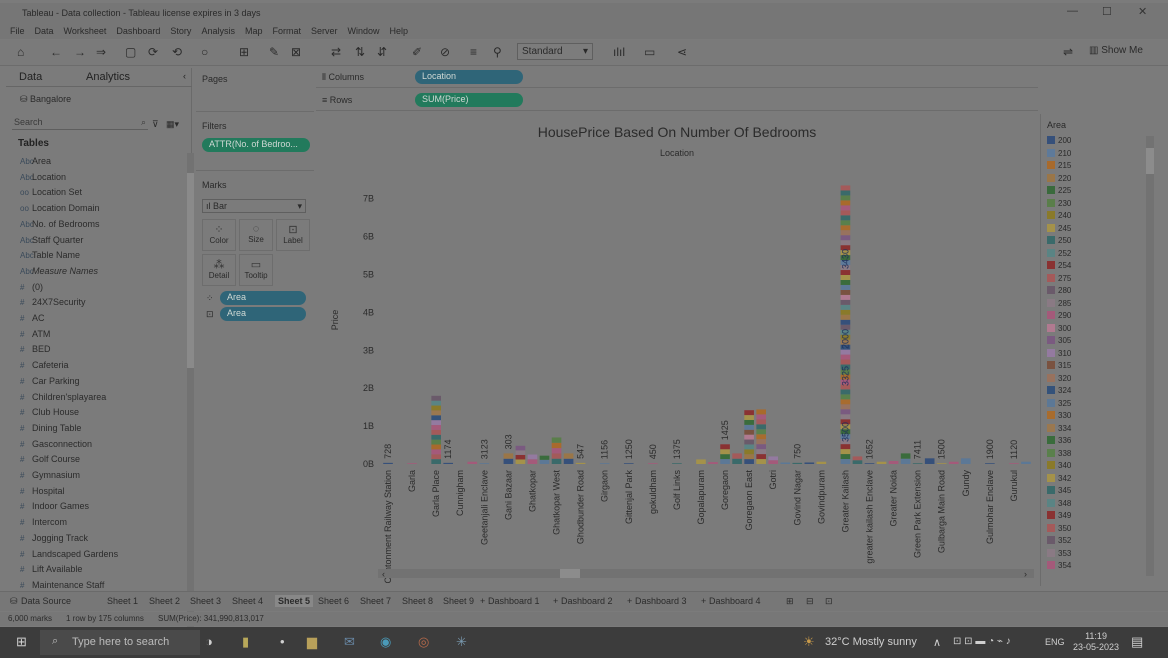  Describe the element at coordinates (17, 31) in the screenshot. I see `menu-file: File` at that location.